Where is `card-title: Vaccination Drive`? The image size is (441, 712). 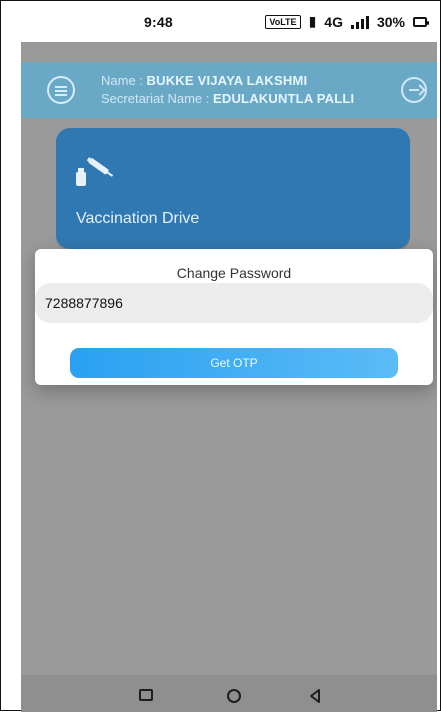
card-title: Vaccination Drive is located at coordinates (138, 218).